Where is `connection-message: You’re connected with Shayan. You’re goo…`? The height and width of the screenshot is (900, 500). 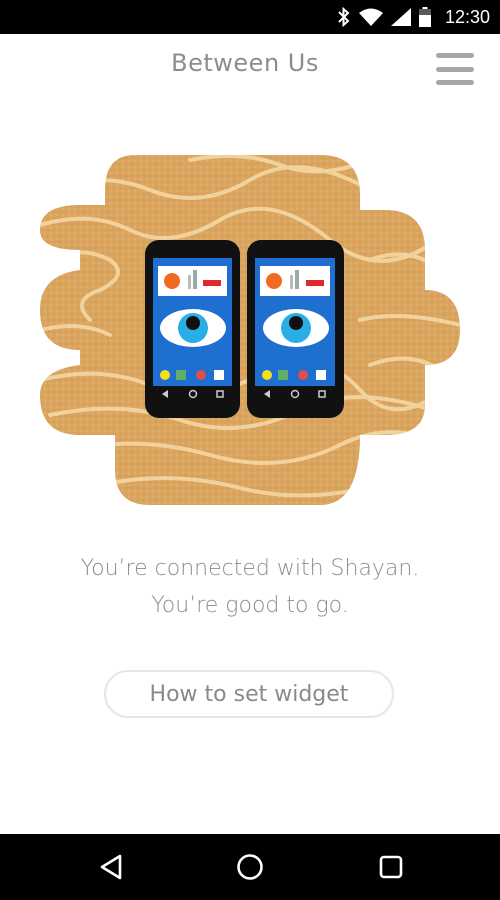
connection-message: You’re connected with Shayan. You’re goo… is located at coordinates (250, 587).